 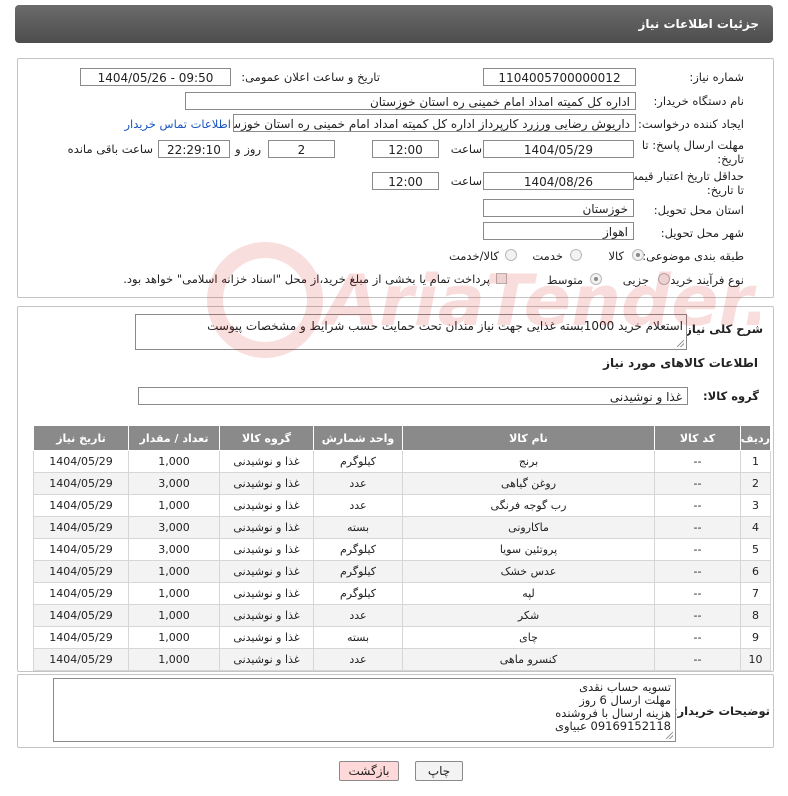 I want to click on print-button: چاپ, so click(x=439, y=771).